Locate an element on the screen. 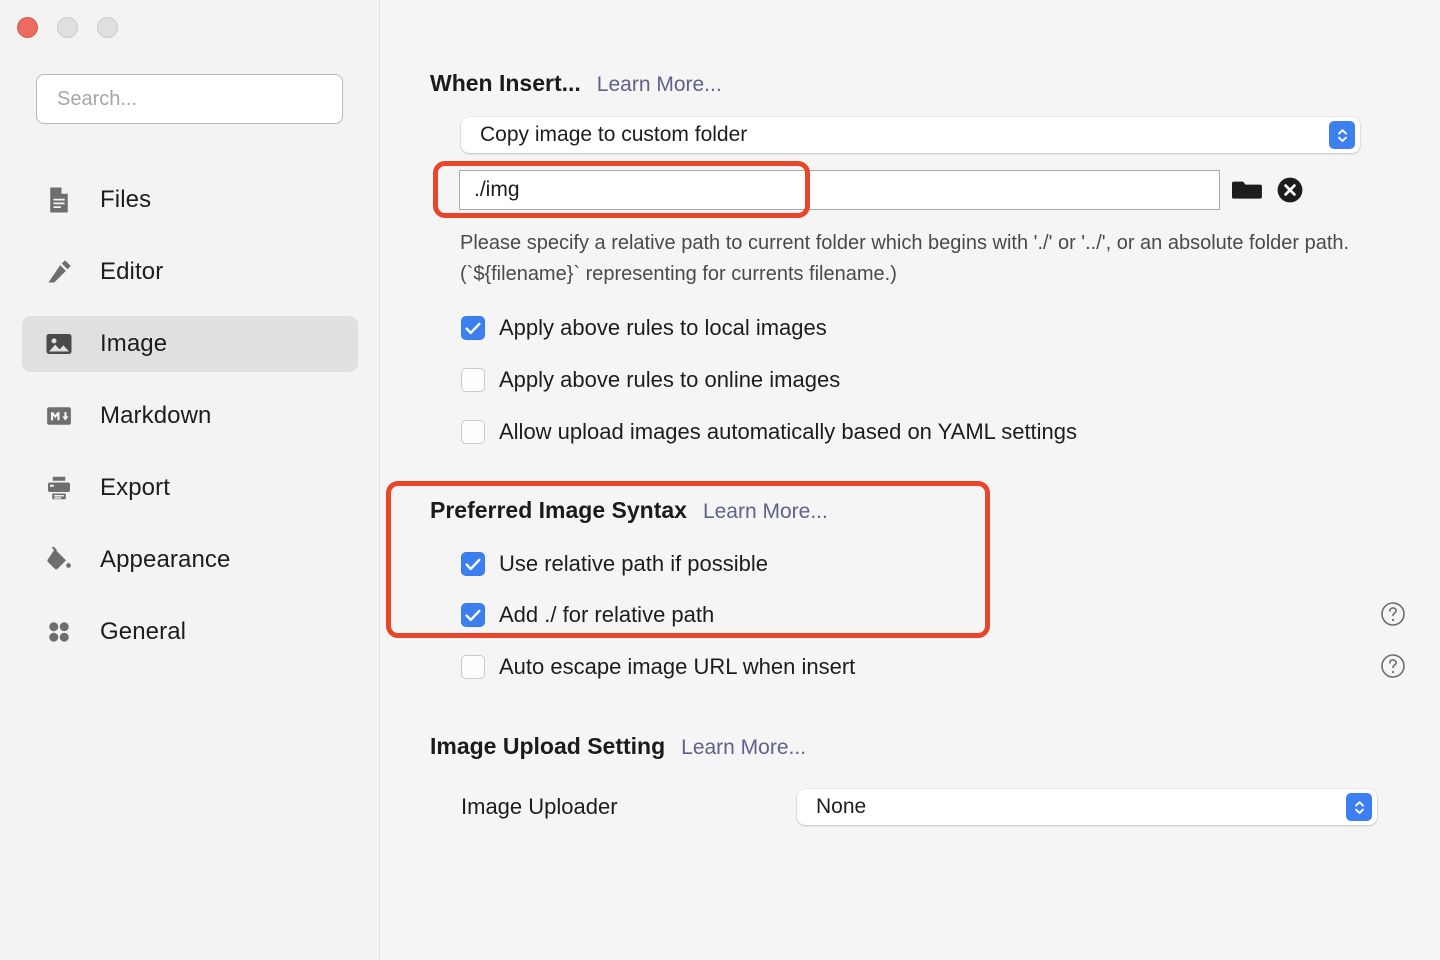  checkbox-label: Auto escape image URL when insert is located at coordinates (677, 666).